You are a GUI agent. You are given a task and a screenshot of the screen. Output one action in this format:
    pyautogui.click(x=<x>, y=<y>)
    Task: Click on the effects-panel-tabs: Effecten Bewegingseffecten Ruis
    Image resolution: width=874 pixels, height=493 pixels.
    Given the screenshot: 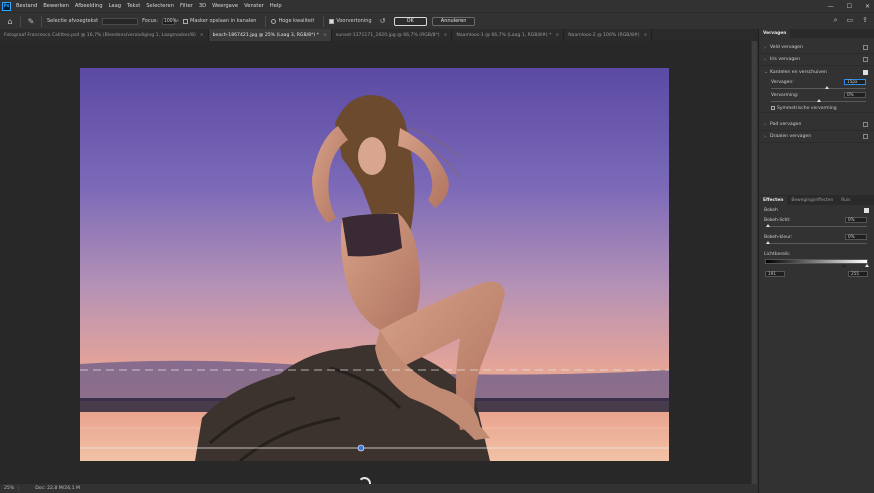 What is the action you would take?
    pyautogui.click(x=816, y=200)
    